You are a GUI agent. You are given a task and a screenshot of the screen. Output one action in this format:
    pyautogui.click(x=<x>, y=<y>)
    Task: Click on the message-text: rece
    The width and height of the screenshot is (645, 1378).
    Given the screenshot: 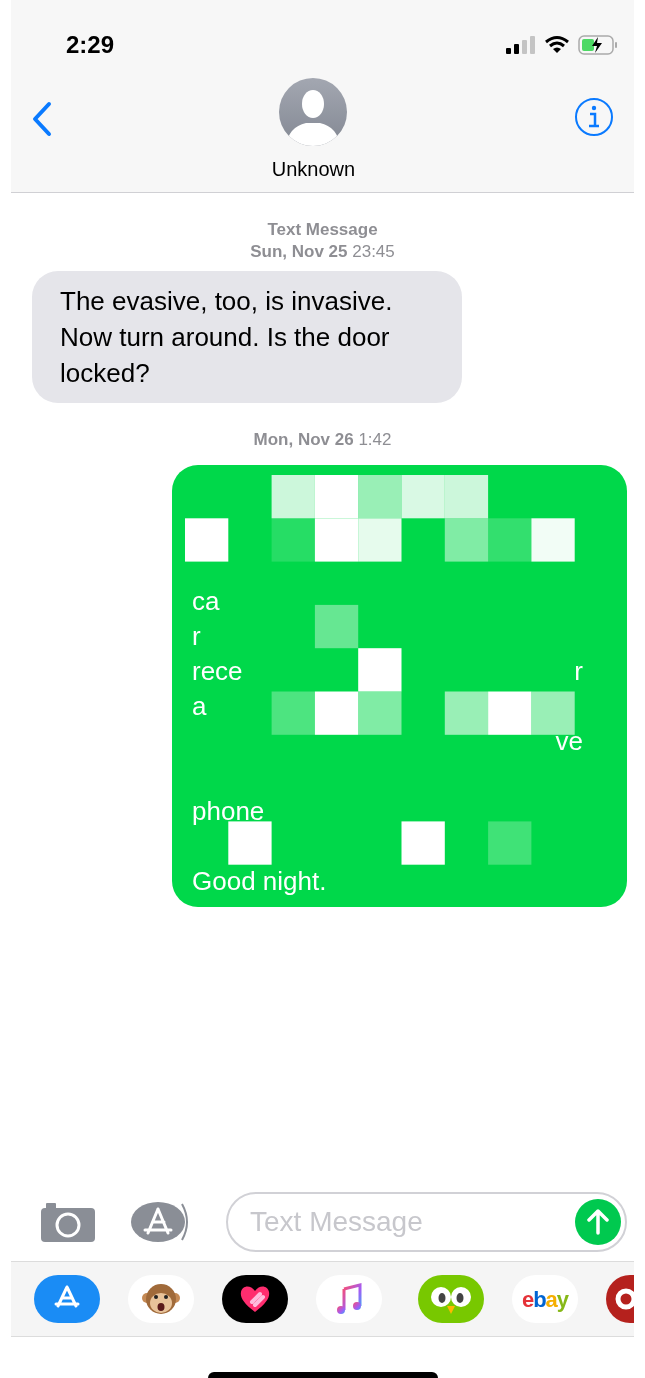 What is the action you would take?
    pyautogui.click(x=217, y=671)
    